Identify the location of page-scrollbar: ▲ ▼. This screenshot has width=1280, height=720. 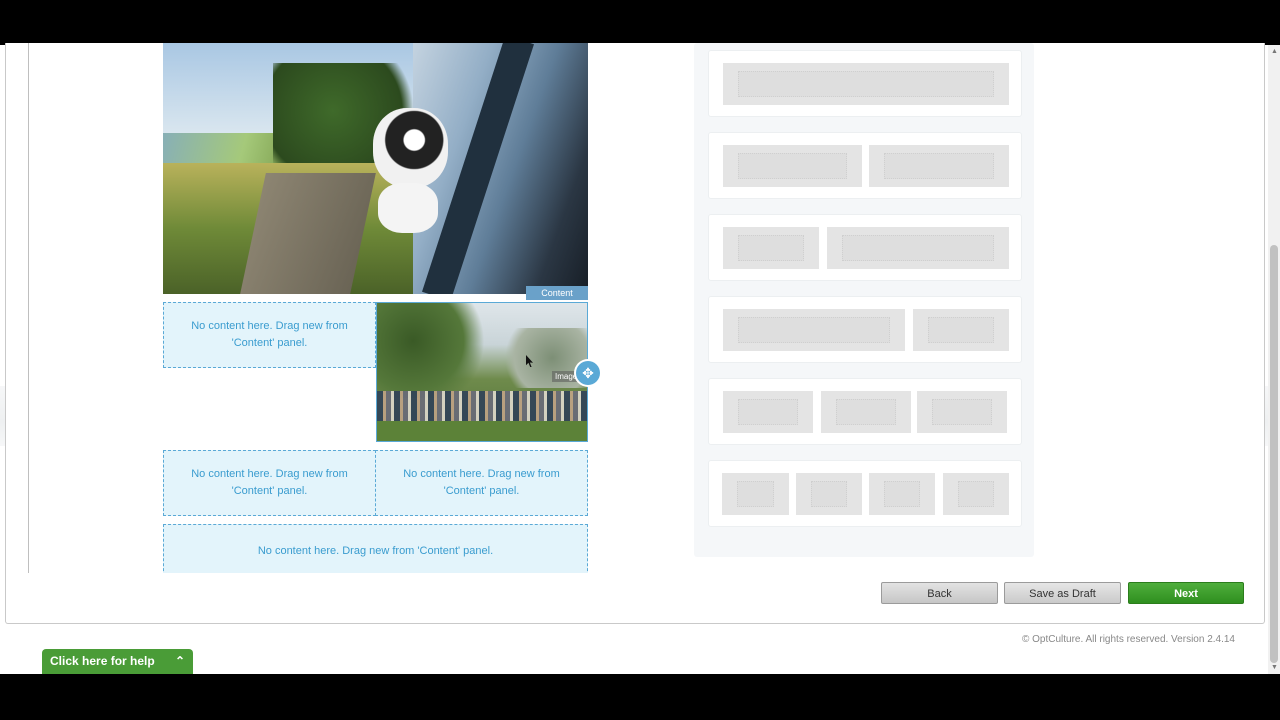
(1274, 359).